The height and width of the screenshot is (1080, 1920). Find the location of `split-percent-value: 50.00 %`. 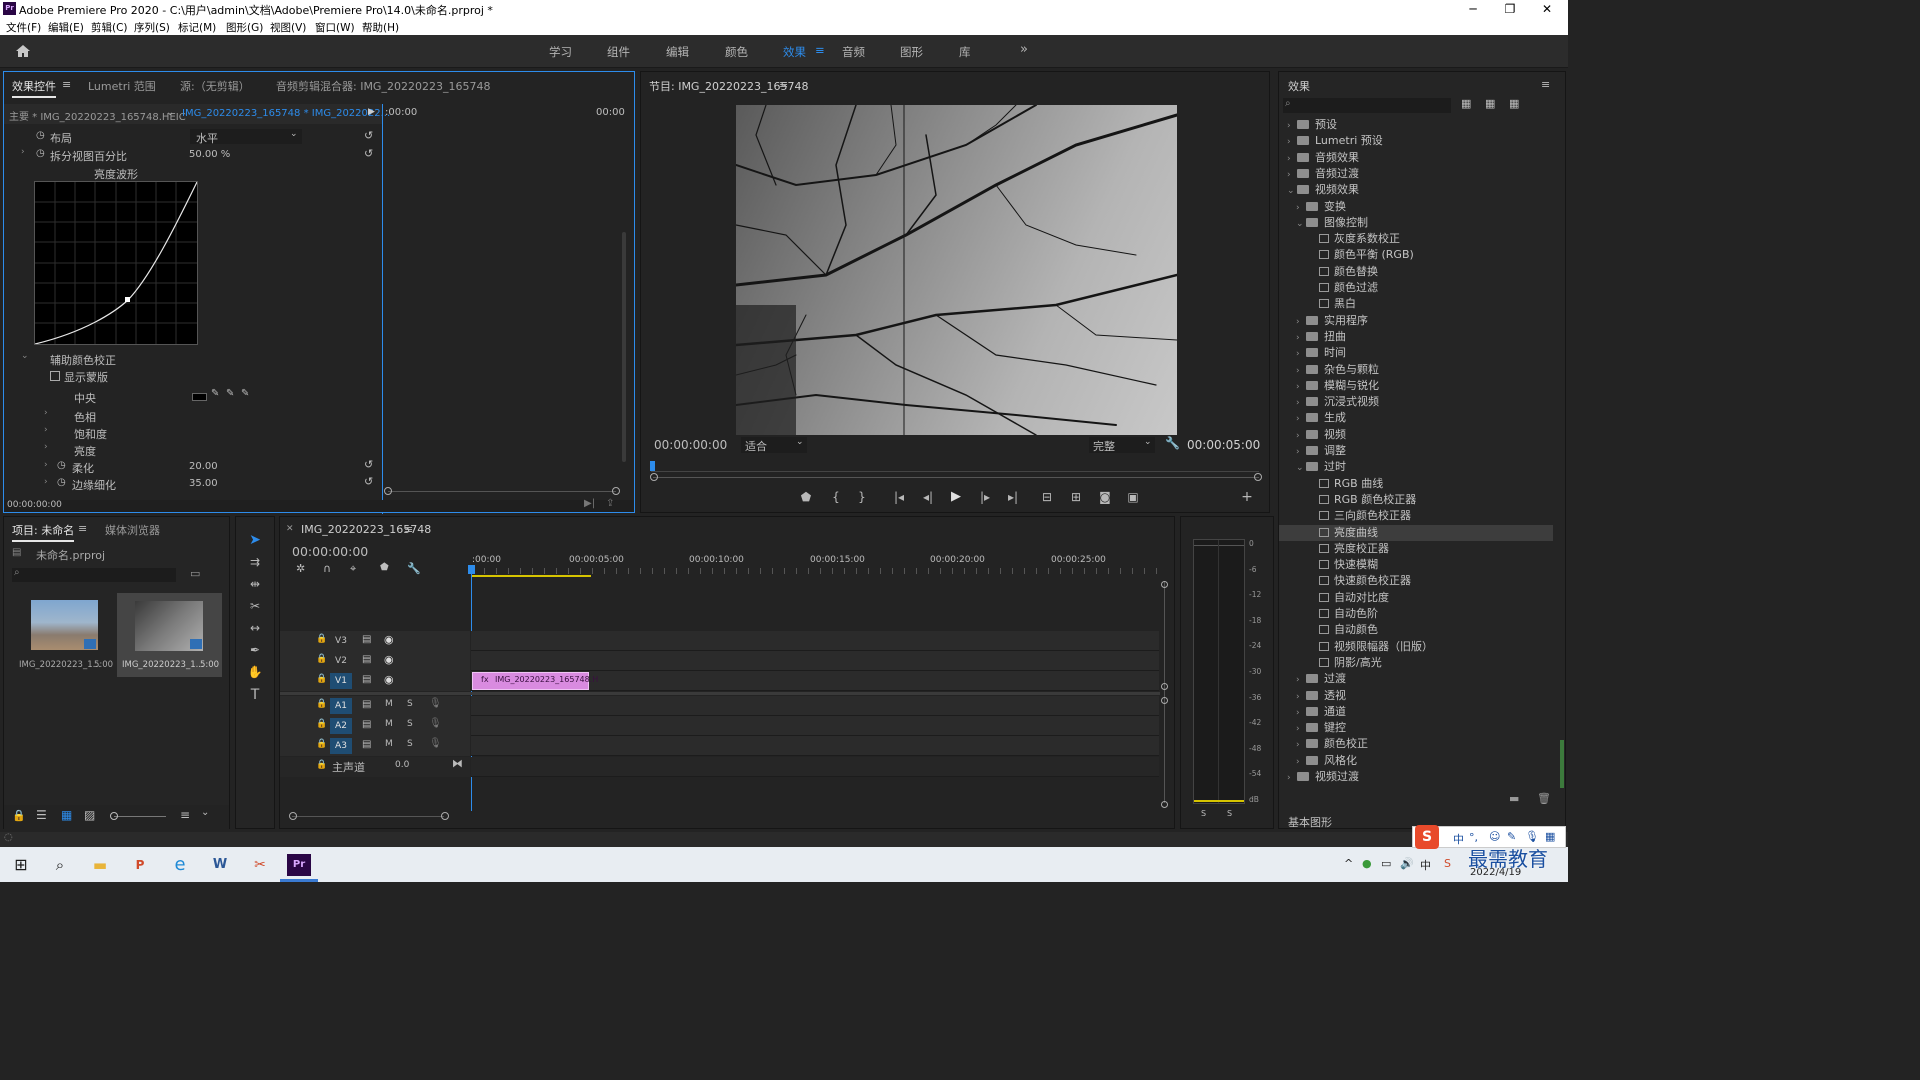

split-percent-value: 50.00 % is located at coordinates (209, 154).